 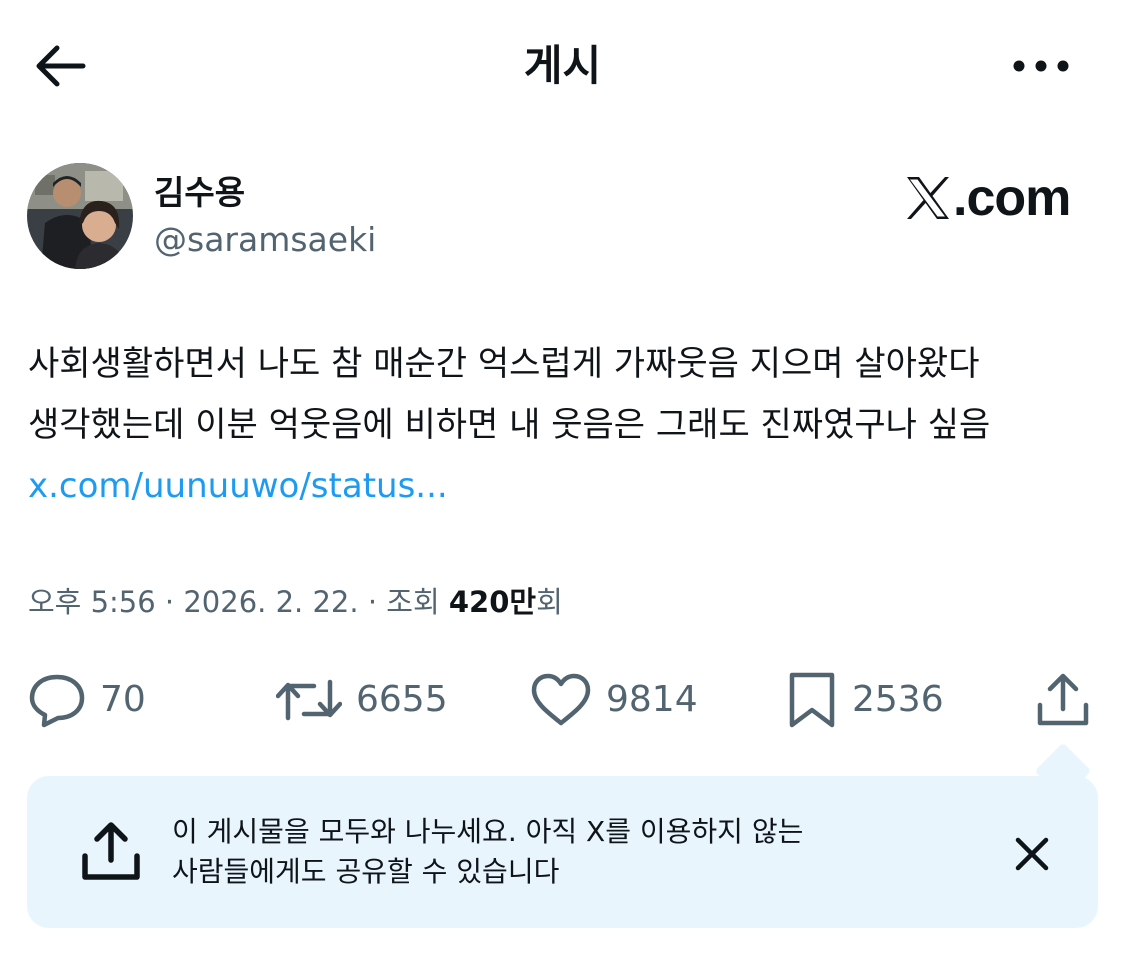 I want to click on x-watermark: .com, so click(x=988, y=198).